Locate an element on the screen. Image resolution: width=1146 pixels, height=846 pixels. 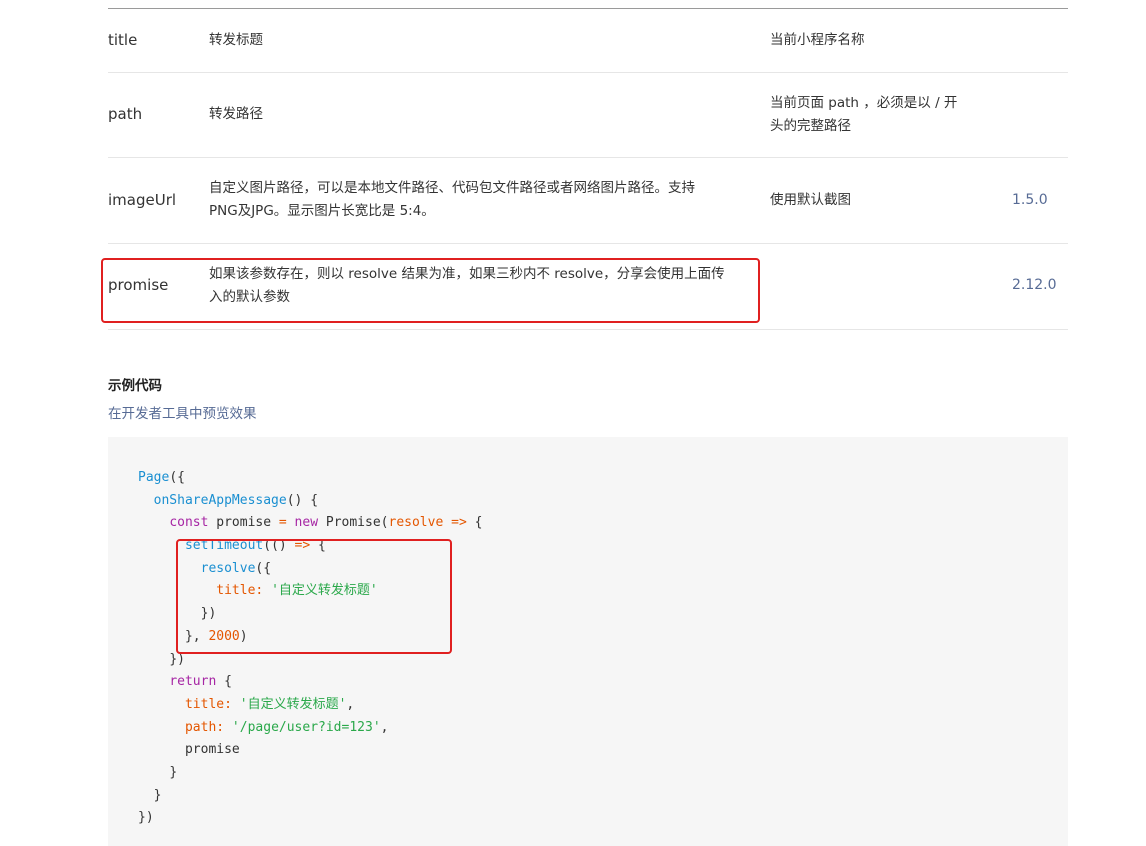
code-token: (() is located at coordinates (275, 546).